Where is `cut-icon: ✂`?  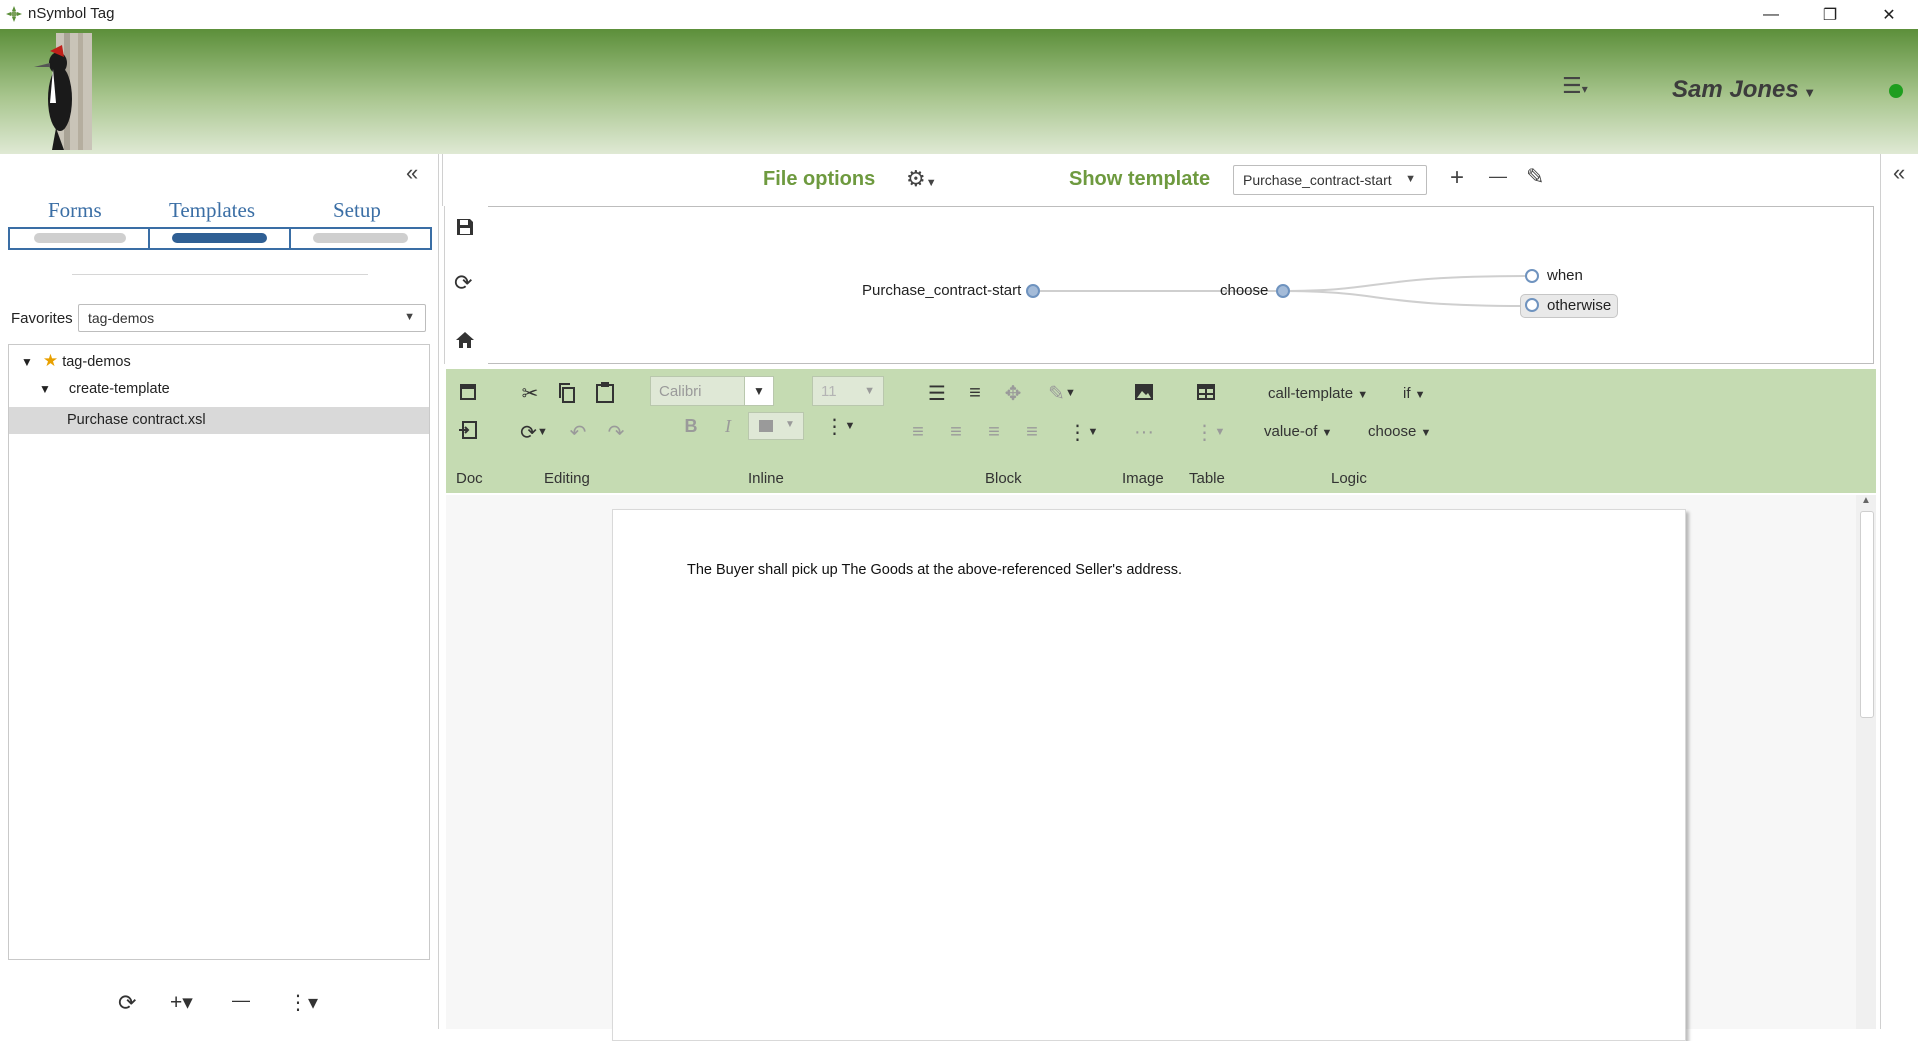 cut-icon: ✂ is located at coordinates (530, 393).